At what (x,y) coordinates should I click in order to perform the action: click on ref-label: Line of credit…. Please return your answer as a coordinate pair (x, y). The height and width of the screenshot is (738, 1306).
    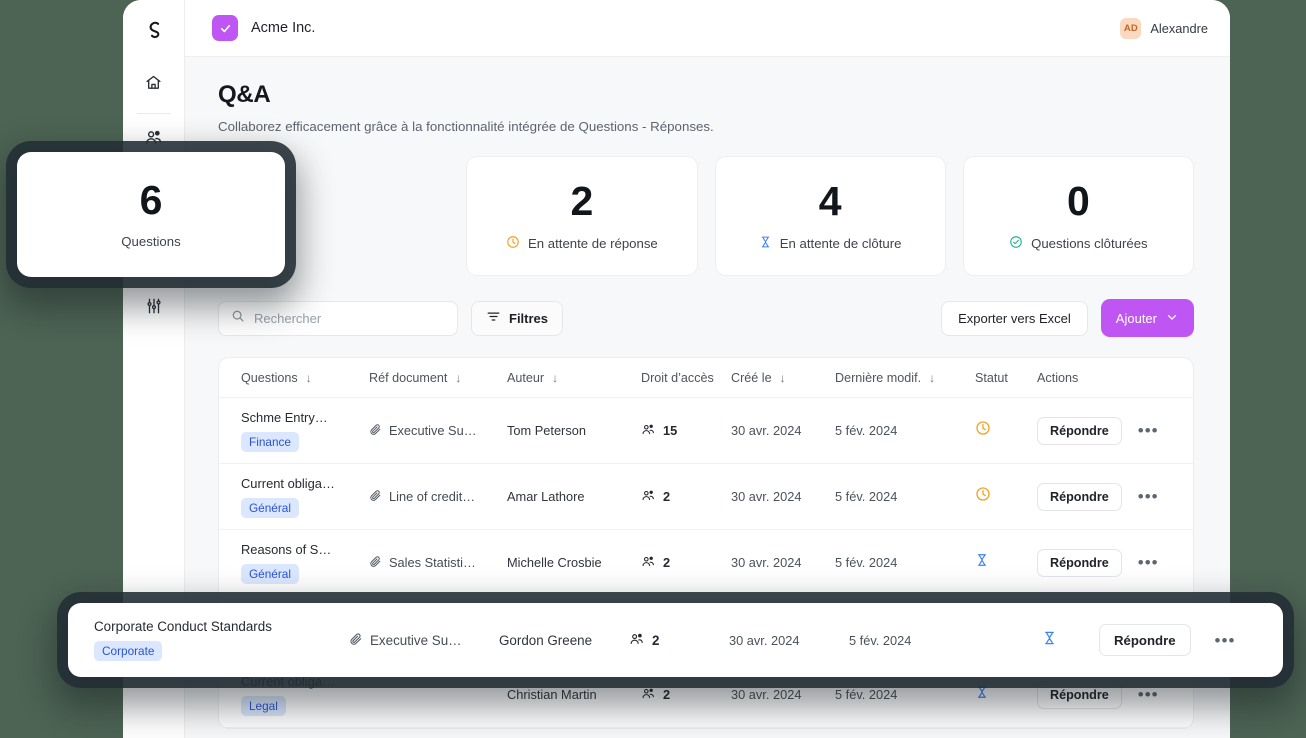
    Looking at the image, I should click on (432, 496).